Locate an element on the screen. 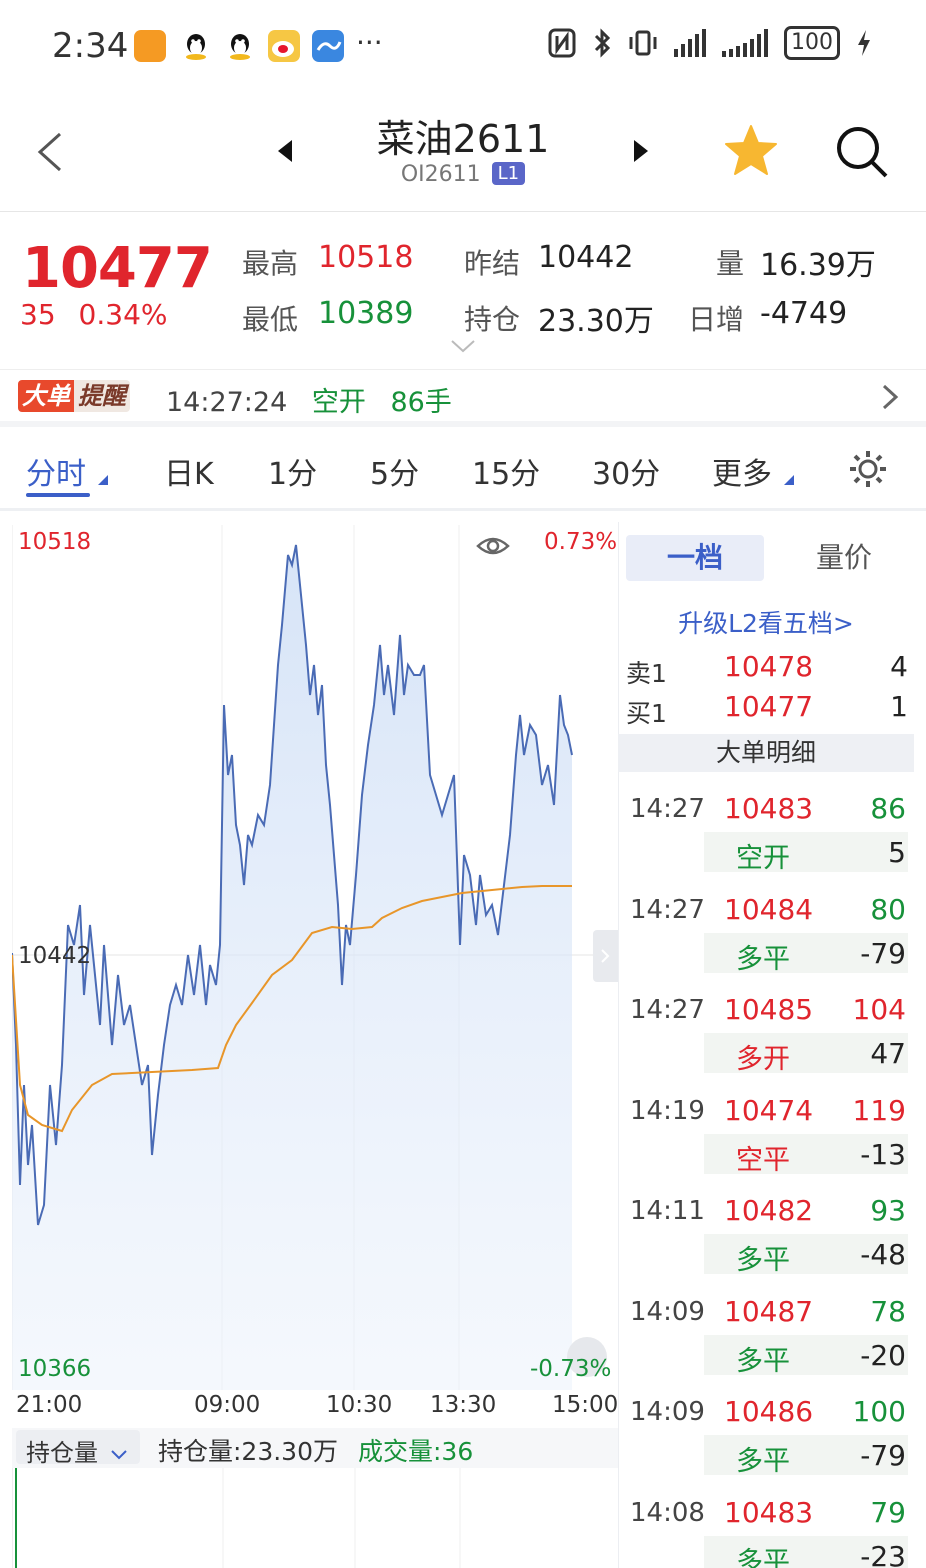 Image resolution: width=926 pixels, height=1568 pixels. order-oi-change: 47 is located at coordinates (888, 1053).